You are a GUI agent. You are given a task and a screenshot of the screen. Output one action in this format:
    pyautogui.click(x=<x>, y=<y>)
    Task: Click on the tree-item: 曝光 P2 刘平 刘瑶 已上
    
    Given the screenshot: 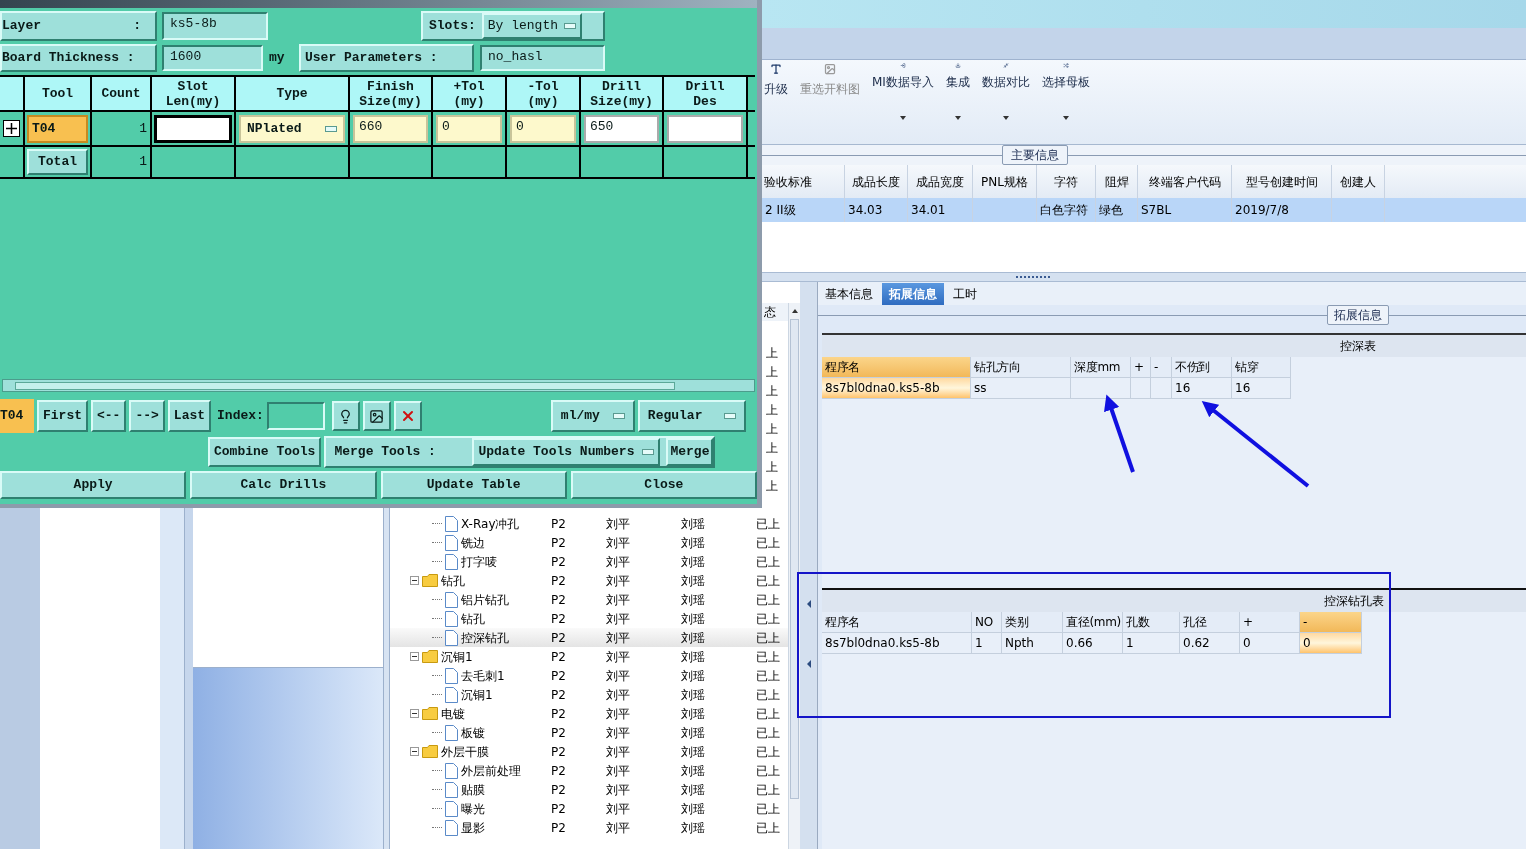 What is the action you would take?
    pyautogui.click(x=589, y=808)
    